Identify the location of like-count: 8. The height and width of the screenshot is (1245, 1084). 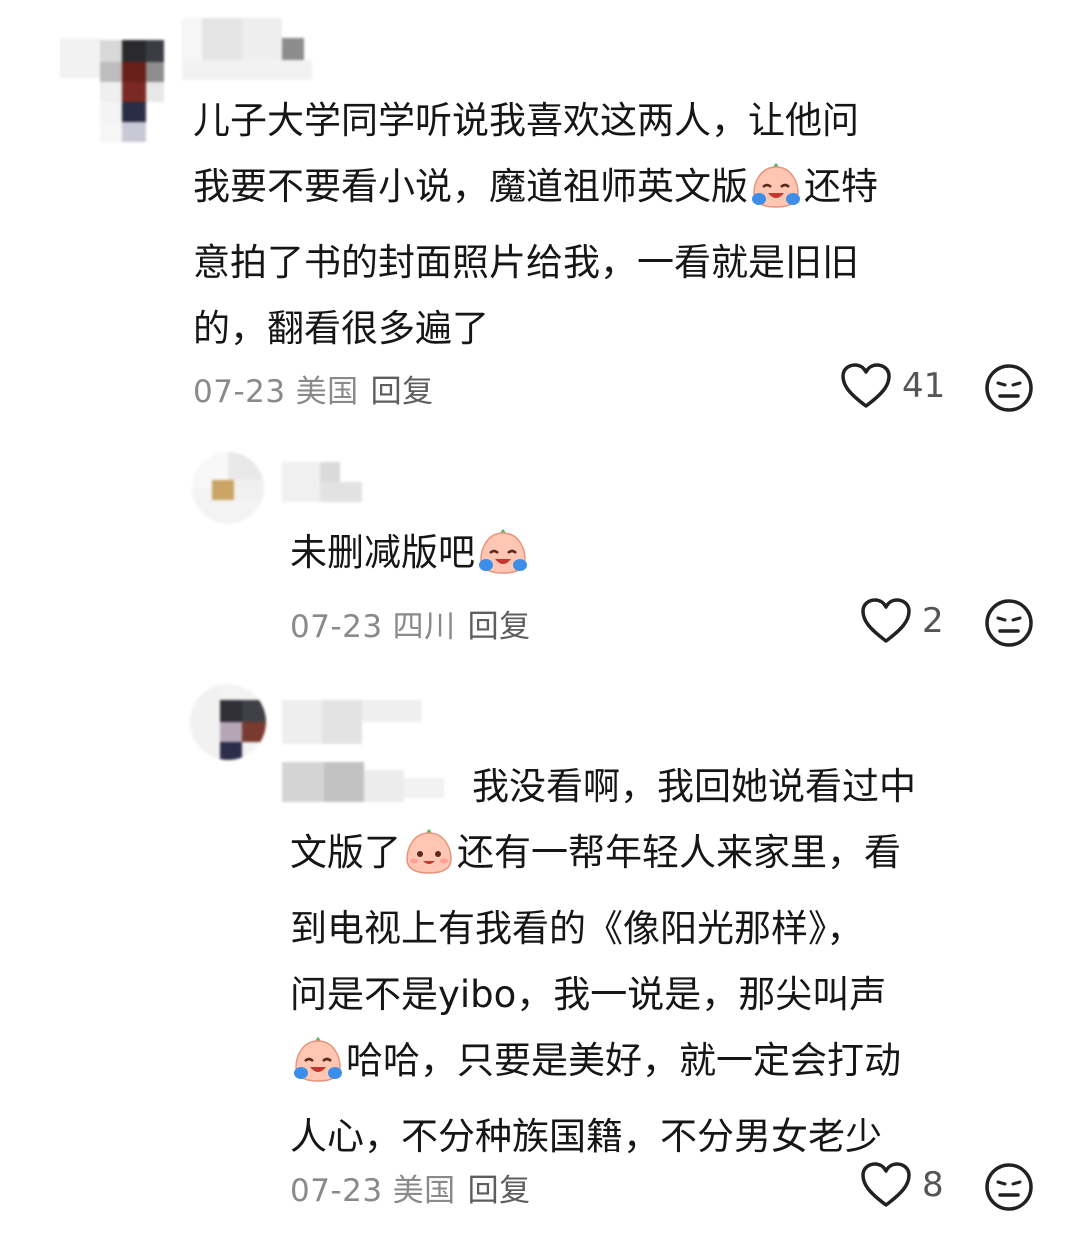
(933, 1185).